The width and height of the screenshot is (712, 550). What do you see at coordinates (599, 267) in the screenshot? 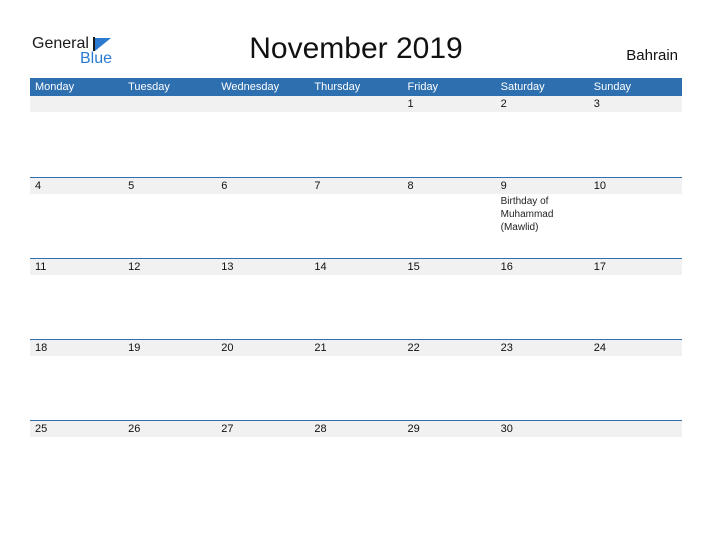
I see `day-number: 17` at bounding box center [599, 267].